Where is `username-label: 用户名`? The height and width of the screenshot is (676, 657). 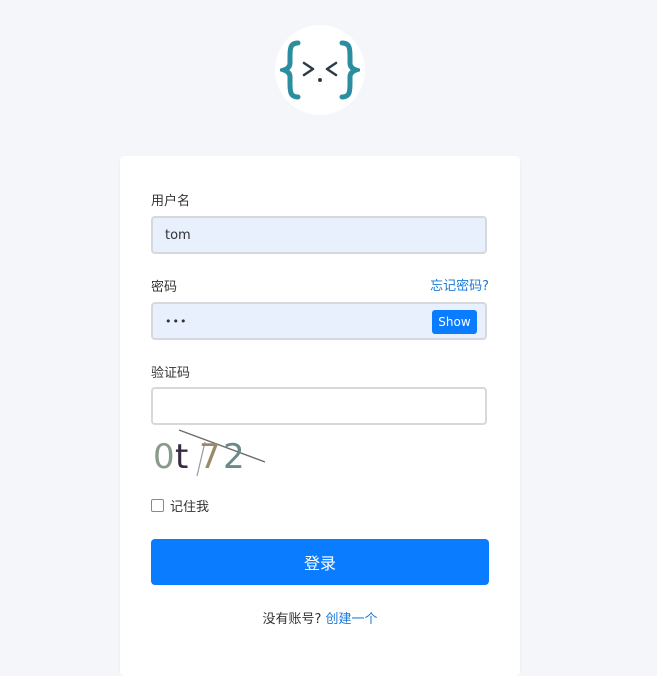
username-label: 用户名 is located at coordinates (171, 201).